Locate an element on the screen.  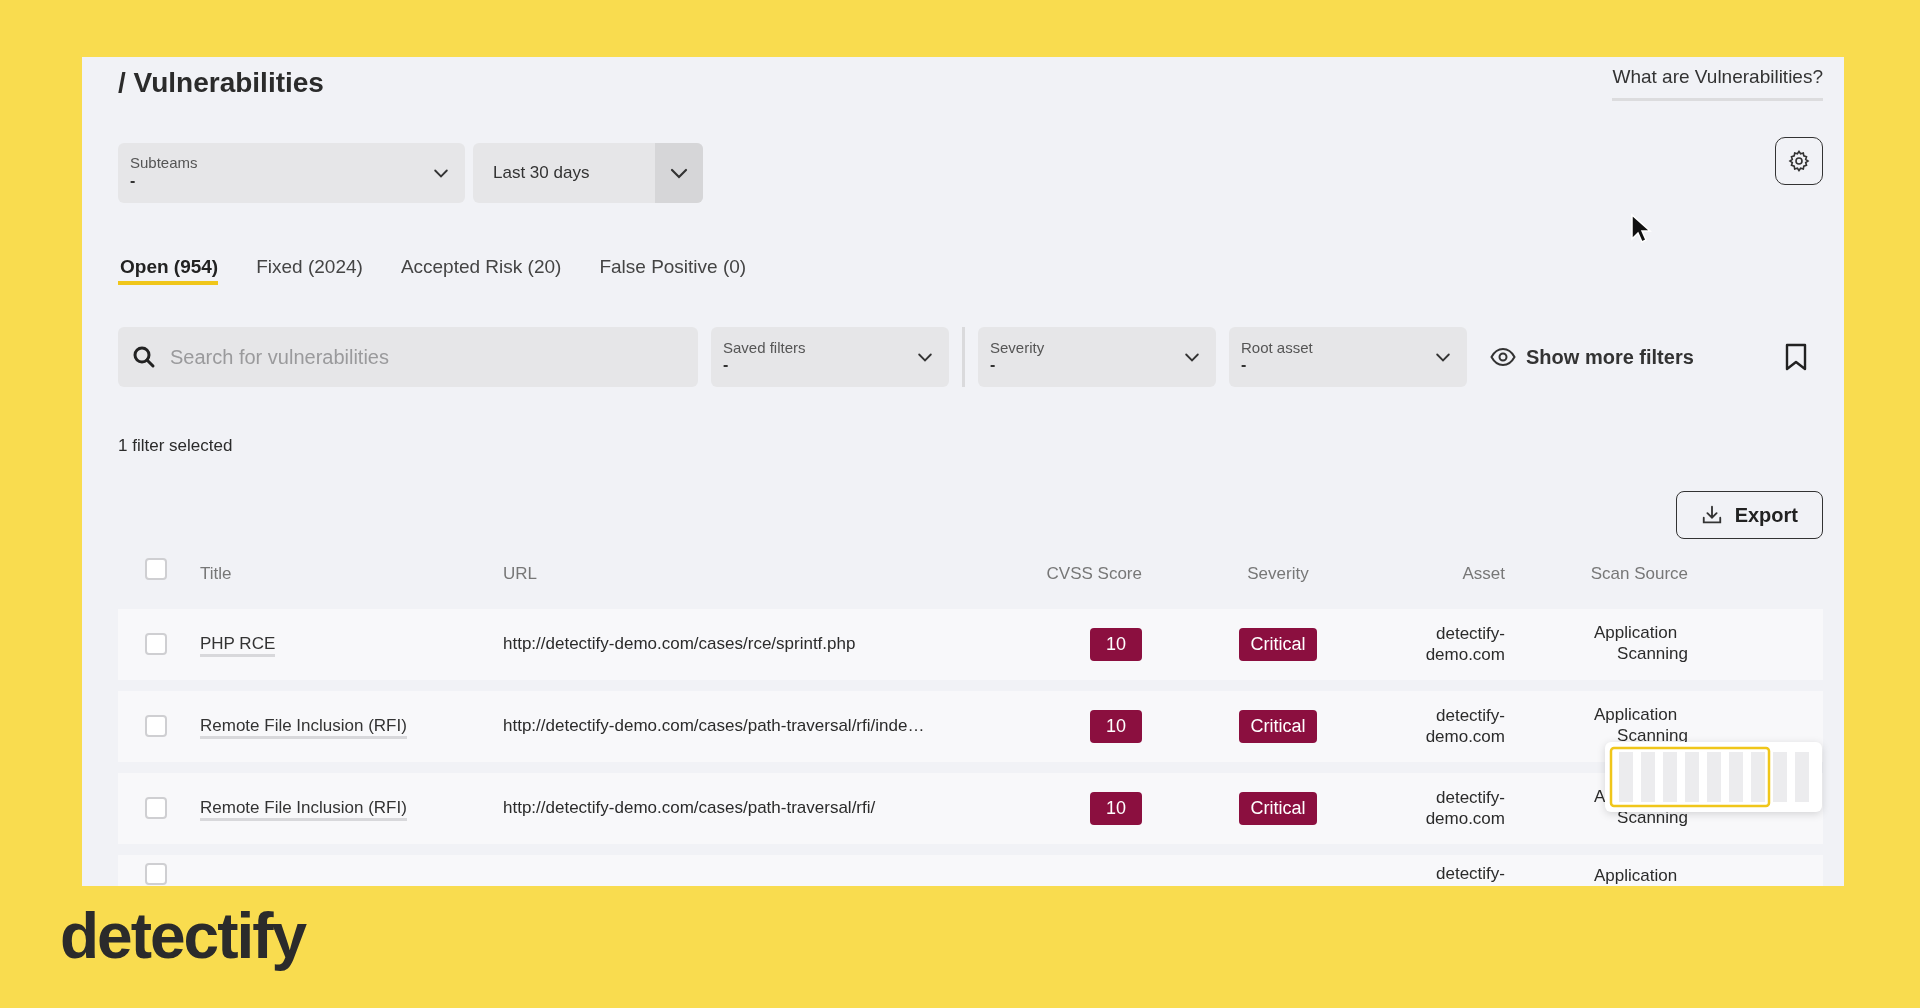
page-title: / Vulnerabilities is located at coordinates (221, 83).